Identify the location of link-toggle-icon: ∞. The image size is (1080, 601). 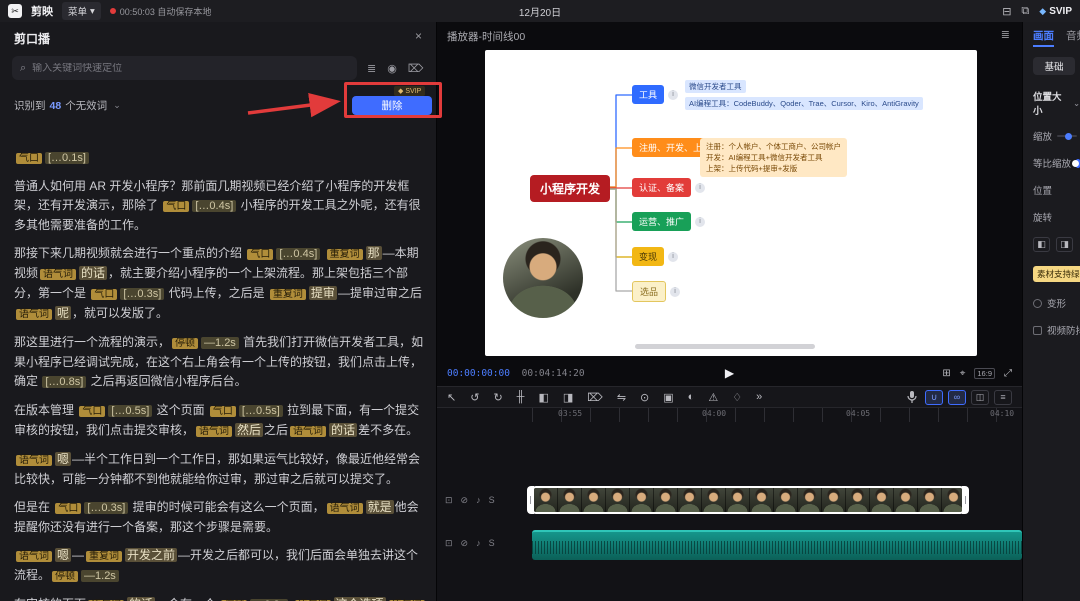
(957, 397).